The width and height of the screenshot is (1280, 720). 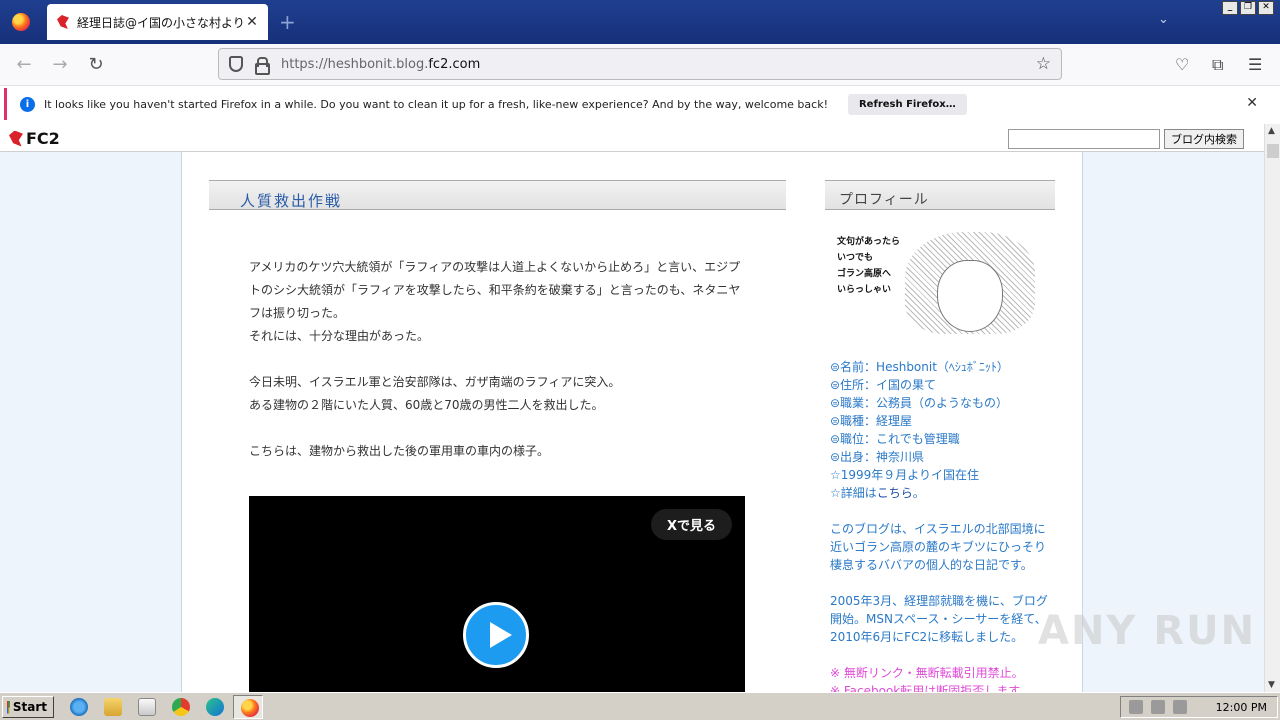 I want to click on fc2-favicon-icon, so click(x=63, y=22).